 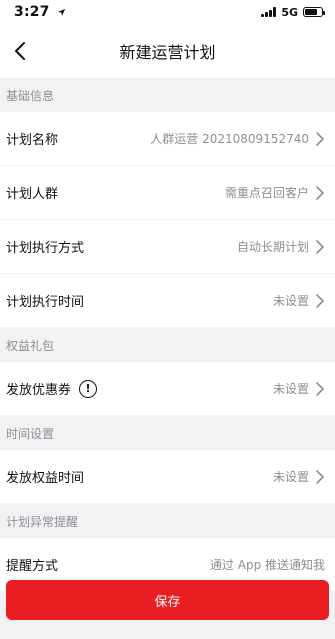 I want to click on section-header-alert: 计划异常提醒, so click(x=167, y=521).